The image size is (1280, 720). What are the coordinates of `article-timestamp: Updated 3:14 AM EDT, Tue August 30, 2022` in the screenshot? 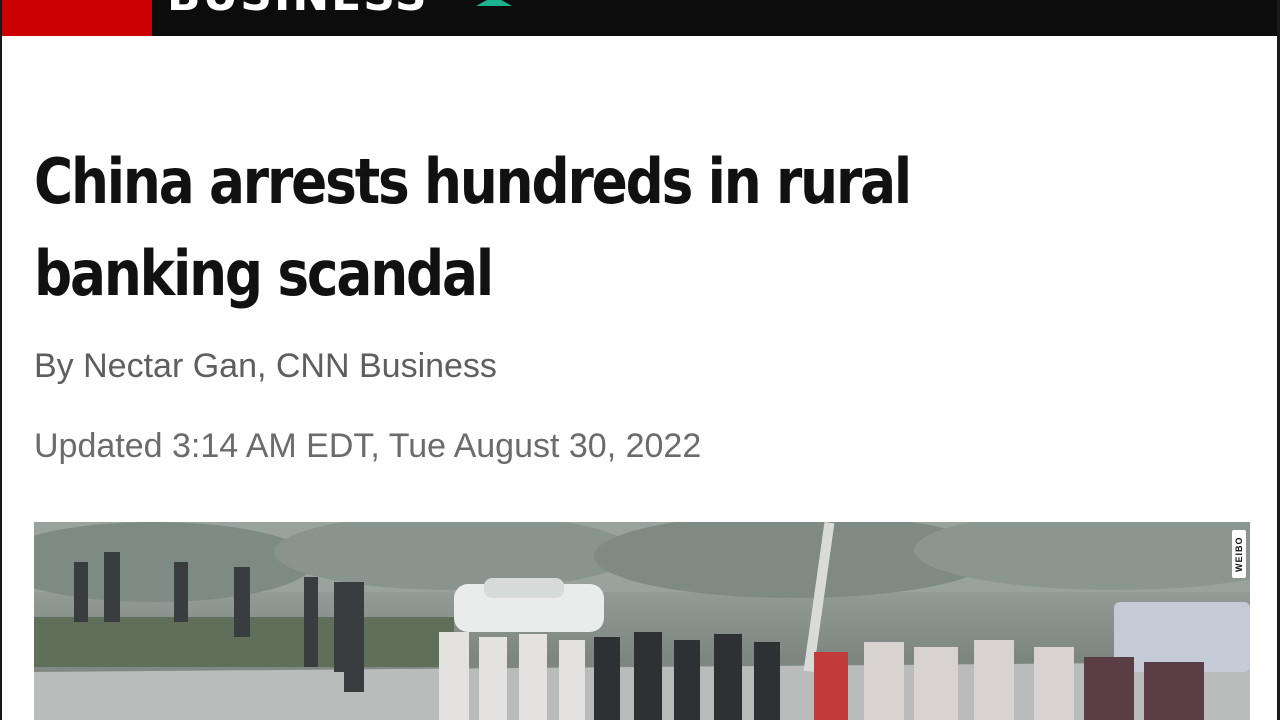 It's located at (368, 446).